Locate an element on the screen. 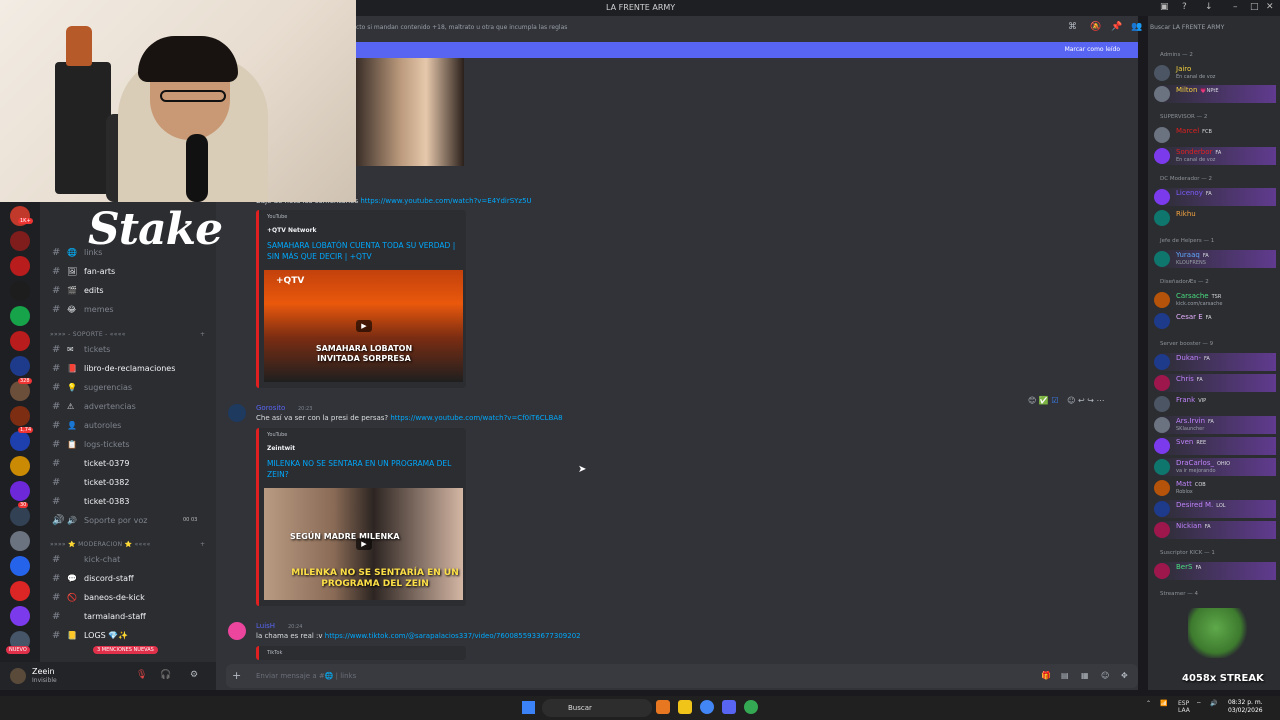 The image size is (1280, 720). channel-item: # ✉ tickets is located at coordinates (128, 349).